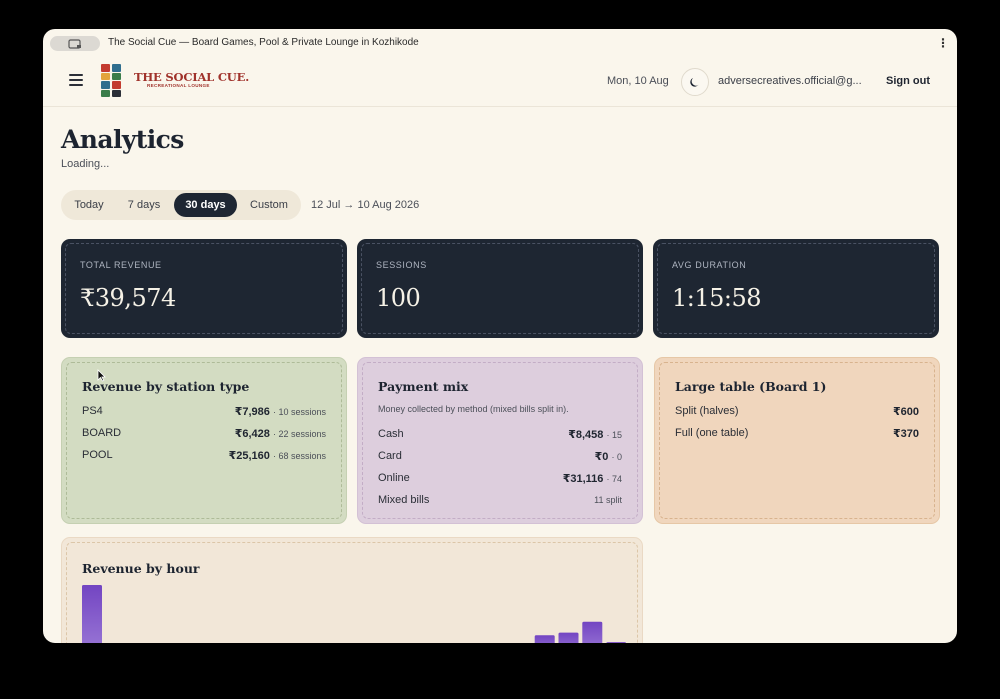 This screenshot has width=1000, height=699. Describe the element at coordinates (204, 288) in the screenshot. I see `kpi-total-revenue: TOTAL REVENUE ₹39,574` at that location.